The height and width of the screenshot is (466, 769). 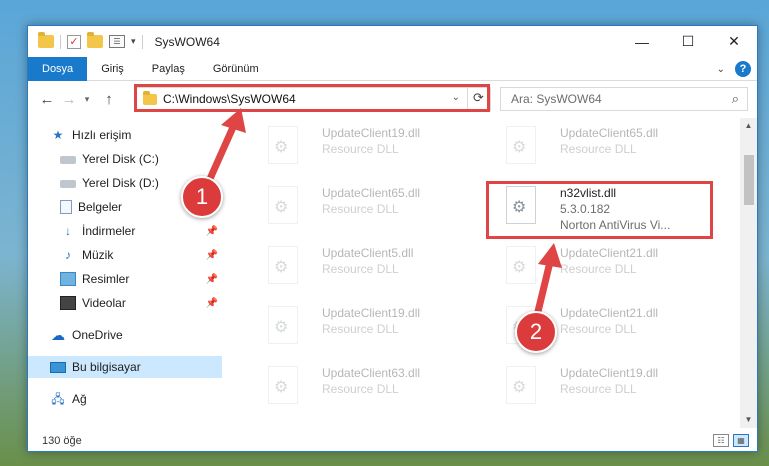 What do you see at coordinates (58, 135) in the screenshot?
I see `star-icon: ★` at bounding box center [58, 135].